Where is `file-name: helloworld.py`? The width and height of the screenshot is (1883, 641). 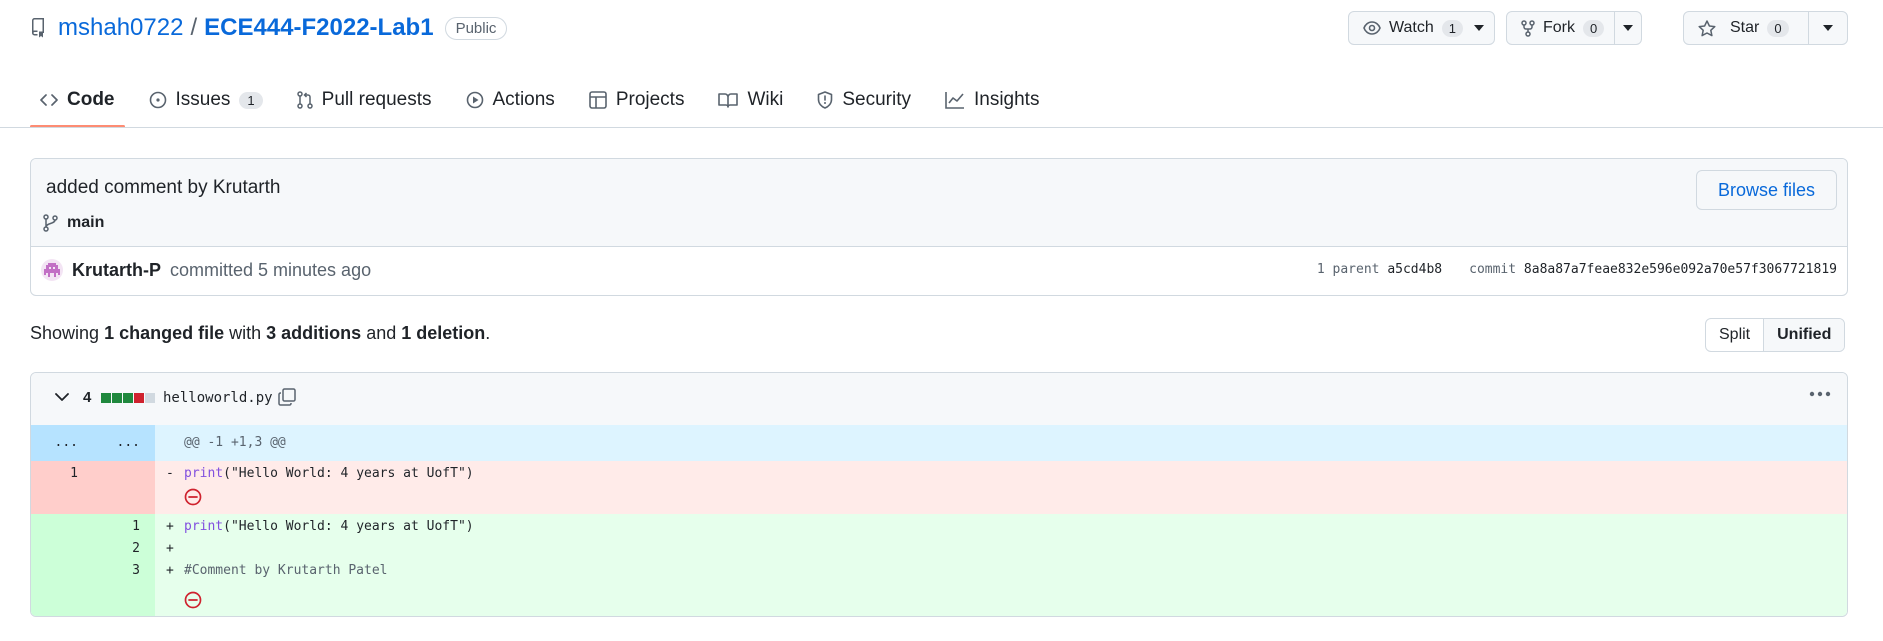 file-name: helloworld.py is located at coordinates (218, 398).